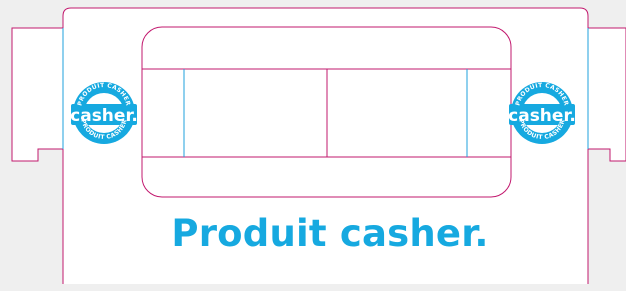 The width and height of the screenshot is (626, 291). I want to click on left-flap, so click(37, 94).